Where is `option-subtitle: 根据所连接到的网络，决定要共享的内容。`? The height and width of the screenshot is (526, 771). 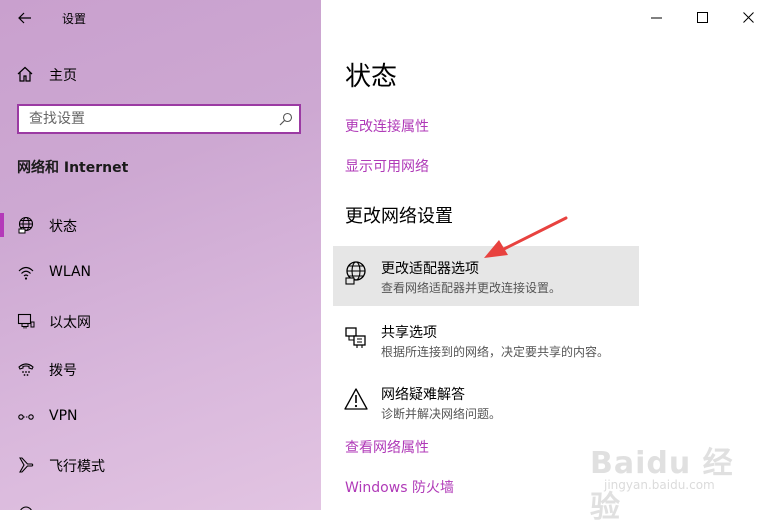
option-subtitle: 根据所连接到的网络，决定要共享的内容。 is located at coordinates (495, 352).